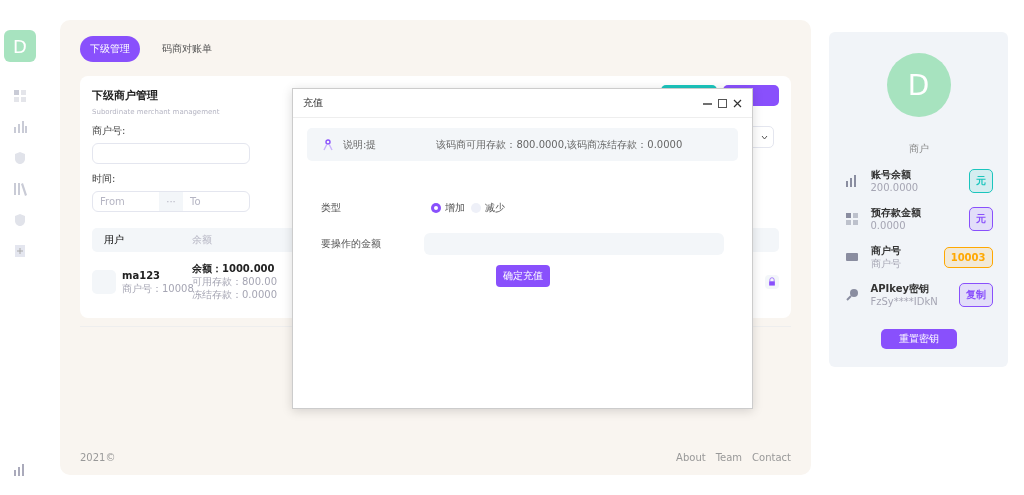 The image size is (1024, 495). Describe the element at coordinates (894, 188) in the screenshot. I see `item-value: 200.0000` at that location.